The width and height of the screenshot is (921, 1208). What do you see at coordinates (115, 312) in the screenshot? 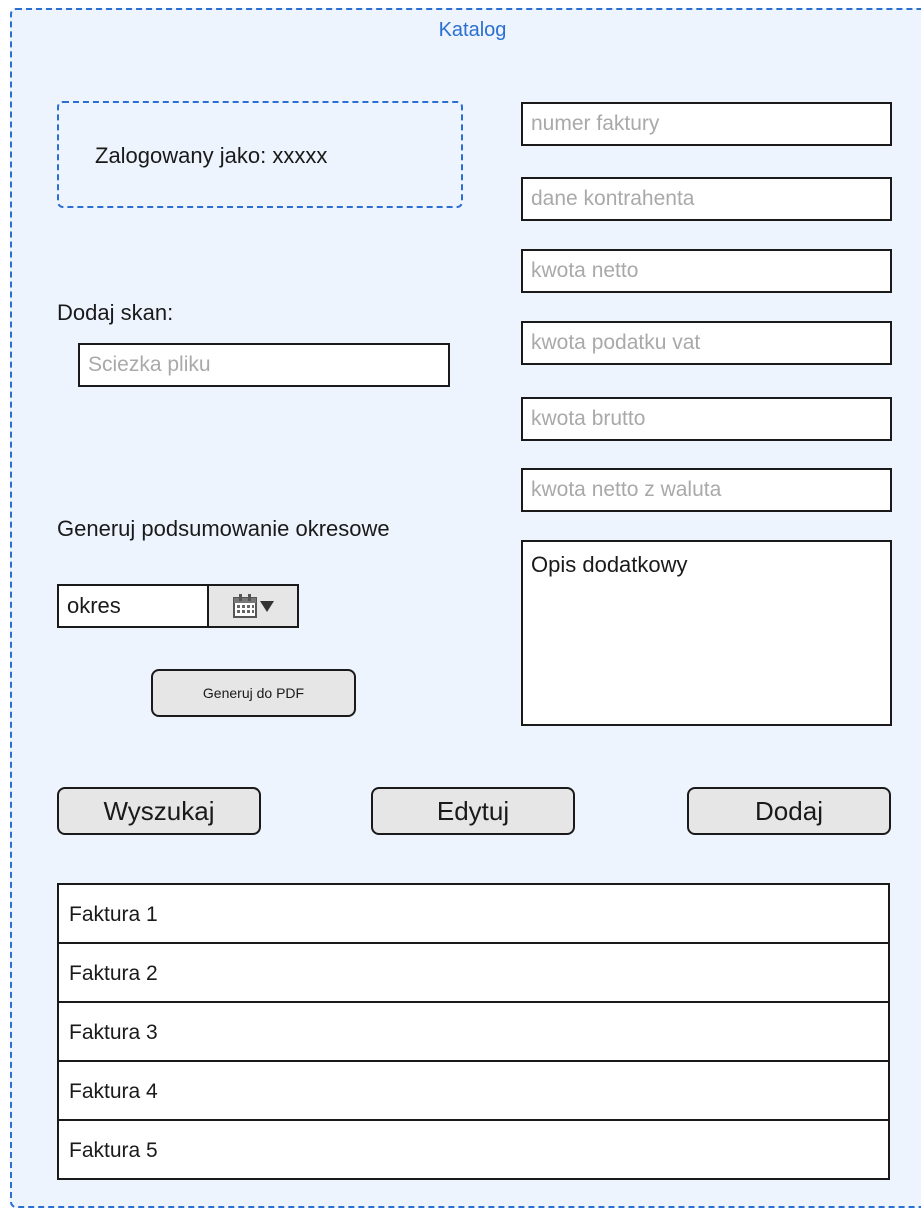
I see `add-scan-label: Dodaj skan:` at bounding box center [115, 312].